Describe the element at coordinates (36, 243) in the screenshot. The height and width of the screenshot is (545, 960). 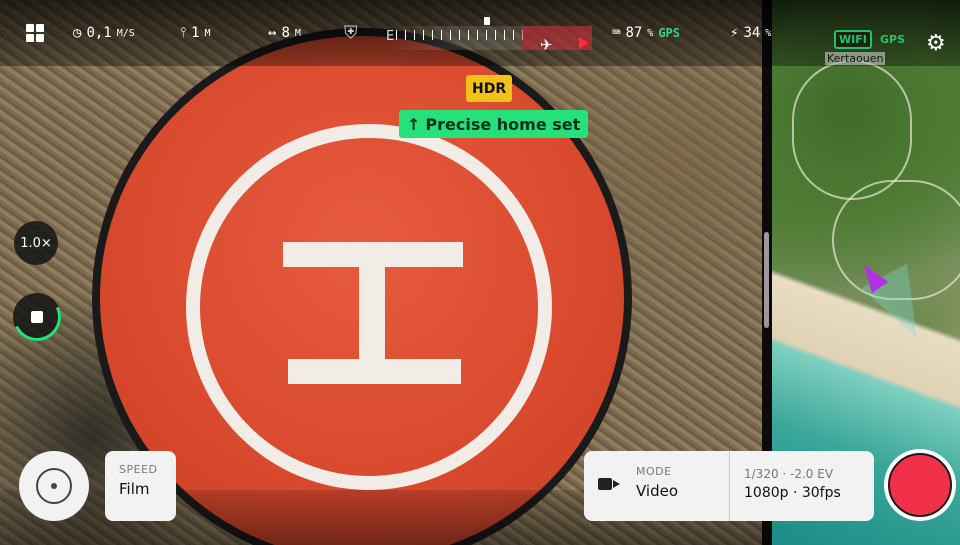
I see `zoom-button: 1.0×` at that location.